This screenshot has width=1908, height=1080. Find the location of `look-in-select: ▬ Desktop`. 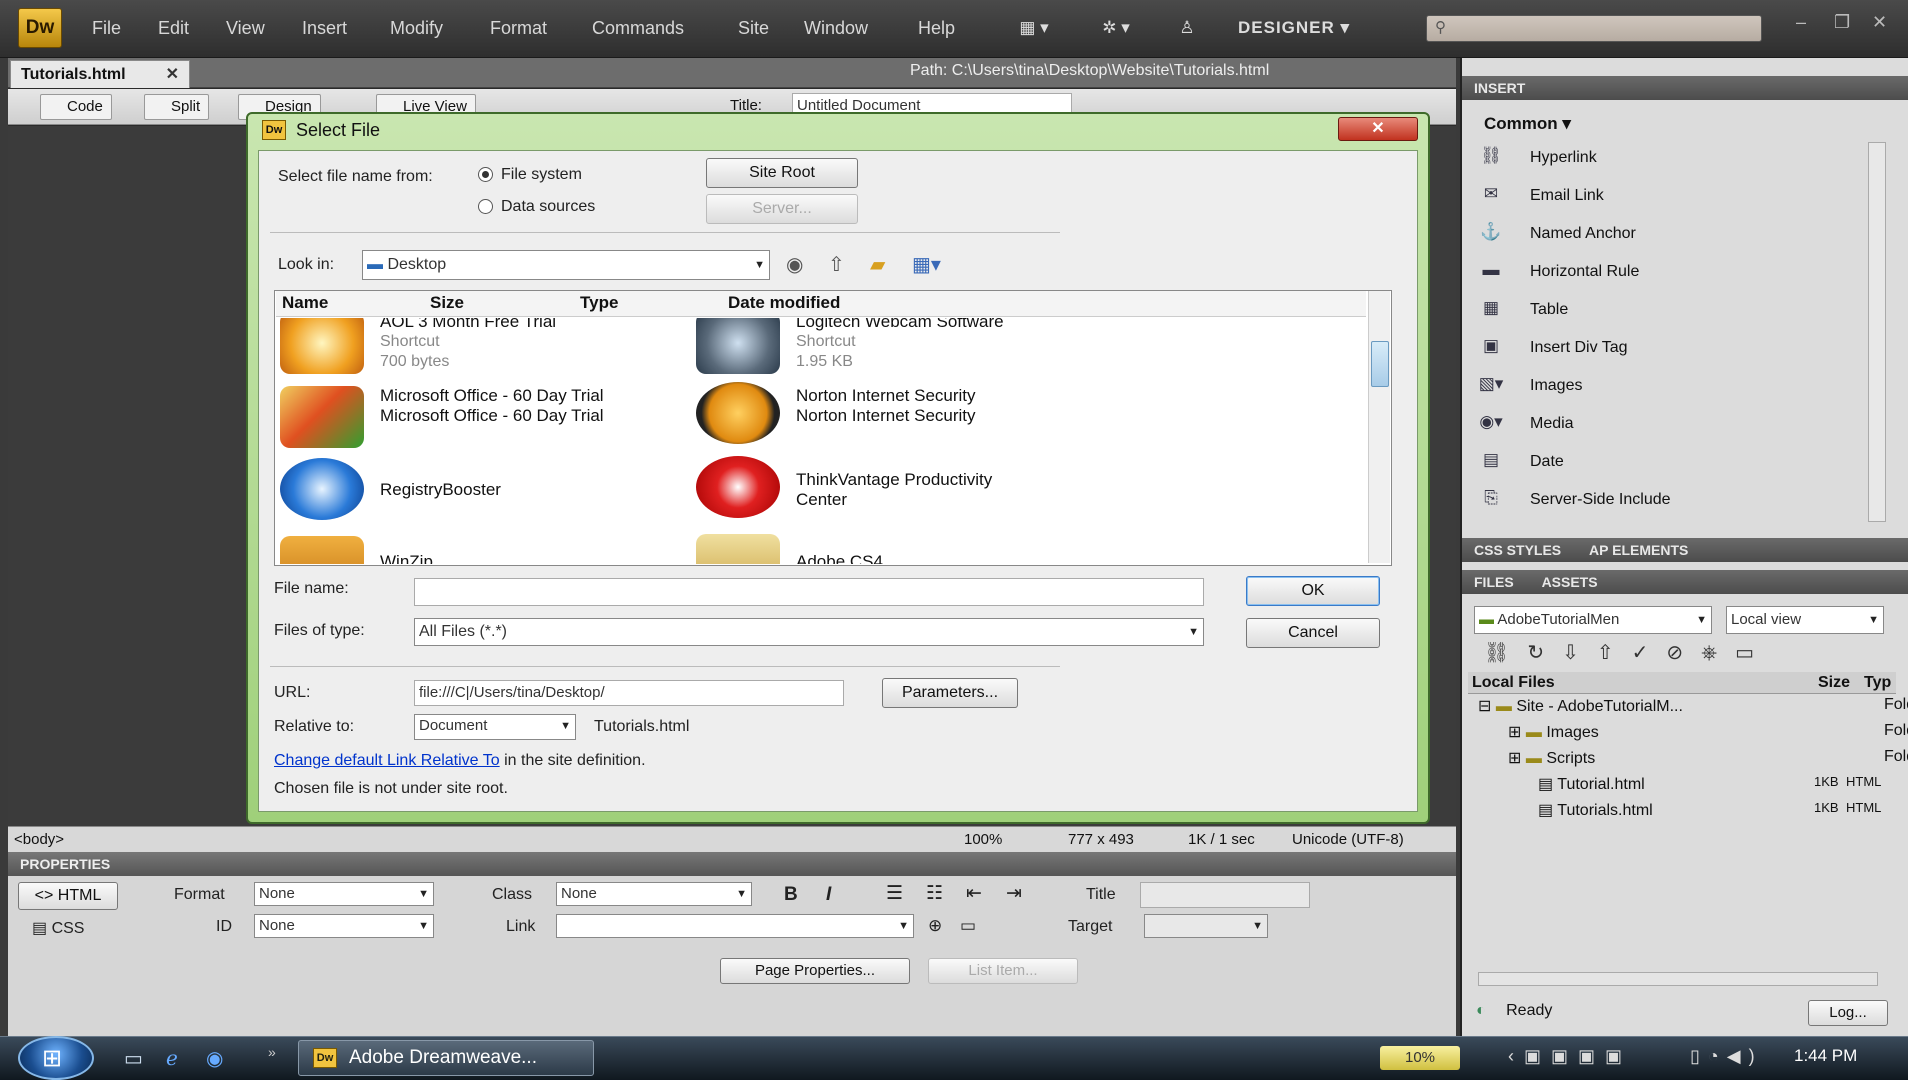

look-in-select: ▬ Desktop is located at coordinates (566, 265).